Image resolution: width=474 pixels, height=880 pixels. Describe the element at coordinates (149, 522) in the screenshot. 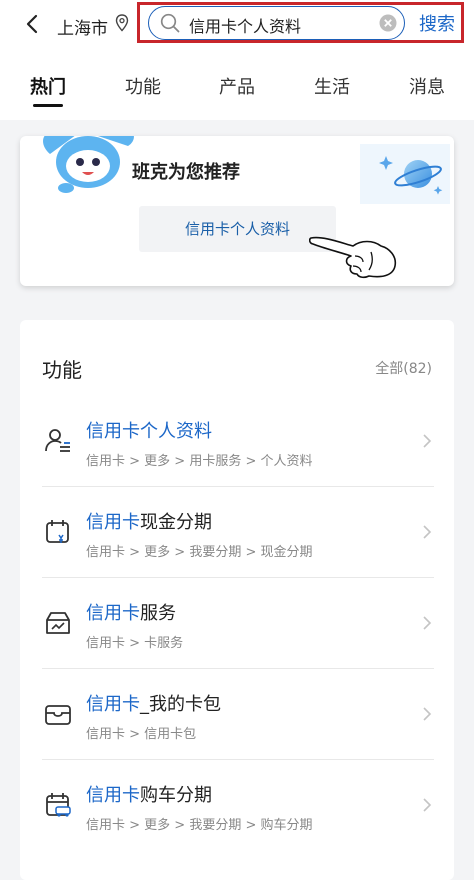

I see `item-title: 信用卡现金分期` at that location.